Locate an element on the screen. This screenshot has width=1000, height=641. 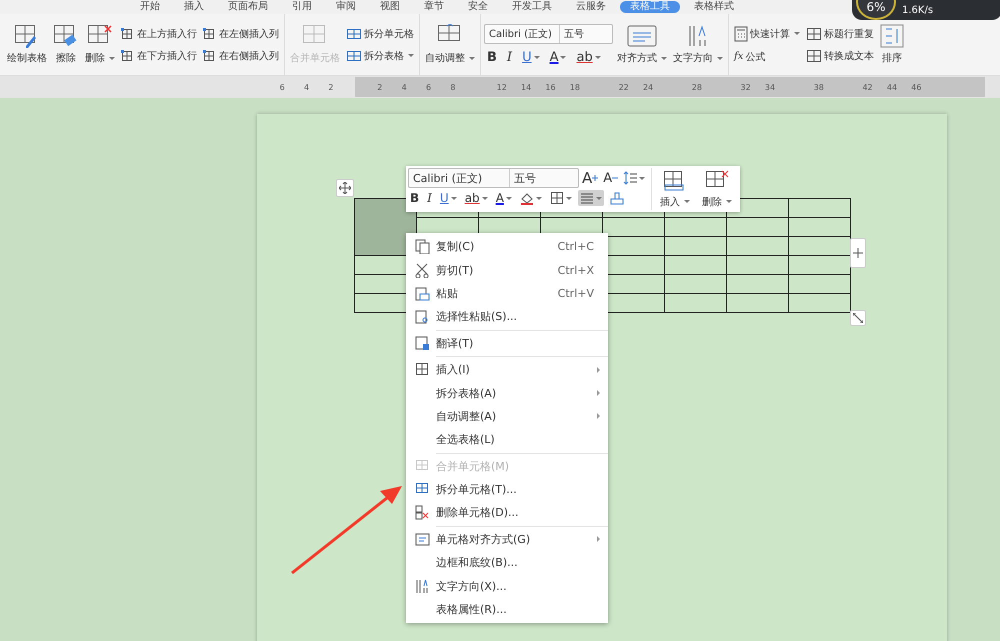
add-column-button is located at coordinates (858, 253).